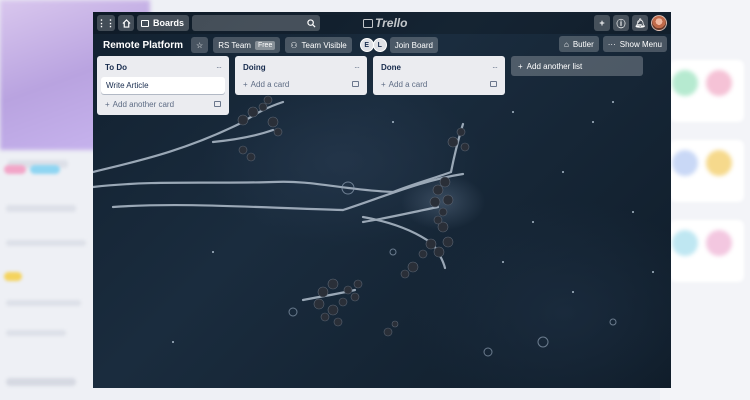 This screenshot has width=750, height=400. I want to click on add-list-label: Add another list, so click(554, 66).